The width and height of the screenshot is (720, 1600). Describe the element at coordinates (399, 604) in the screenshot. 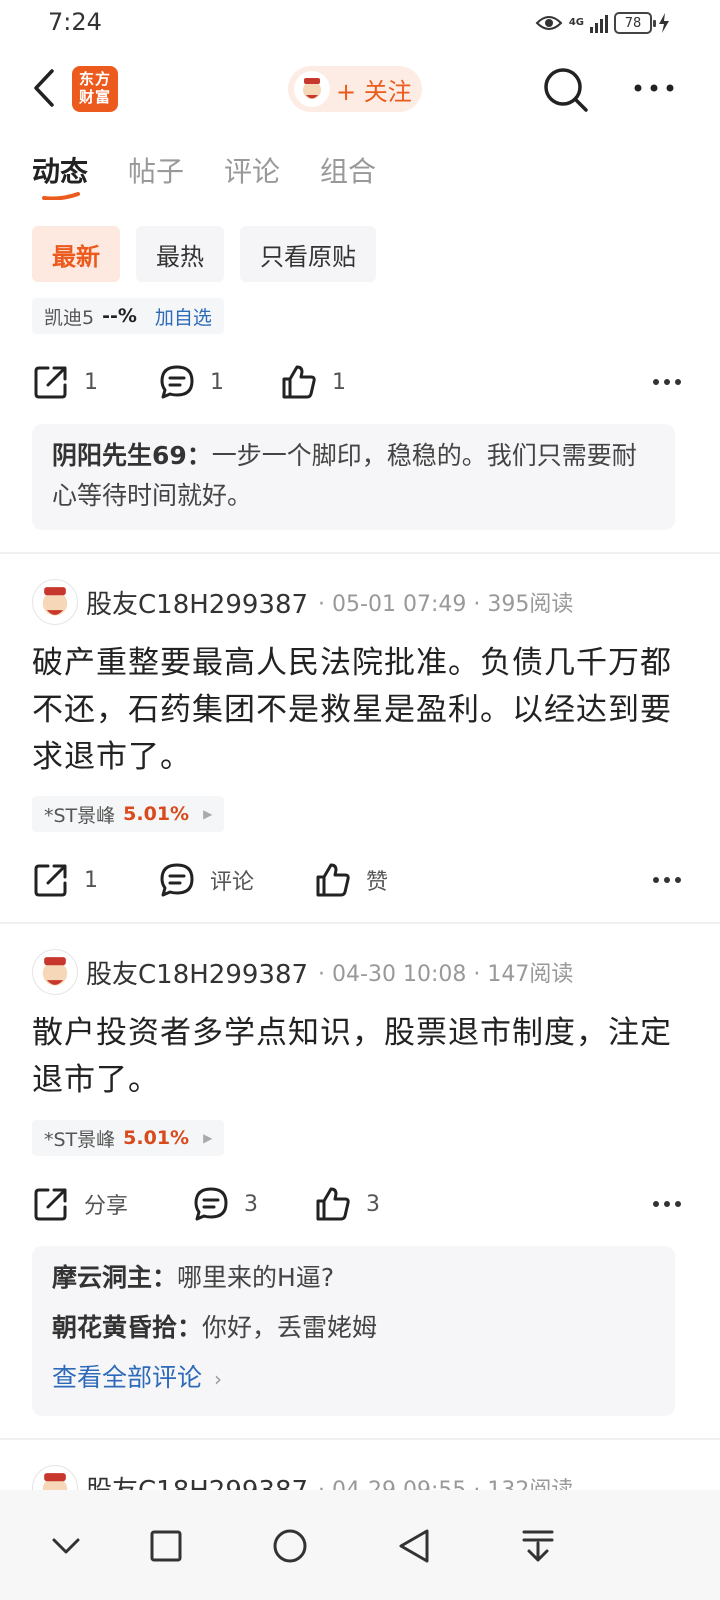

I see `post-date: 05-01 07:49` at that location.